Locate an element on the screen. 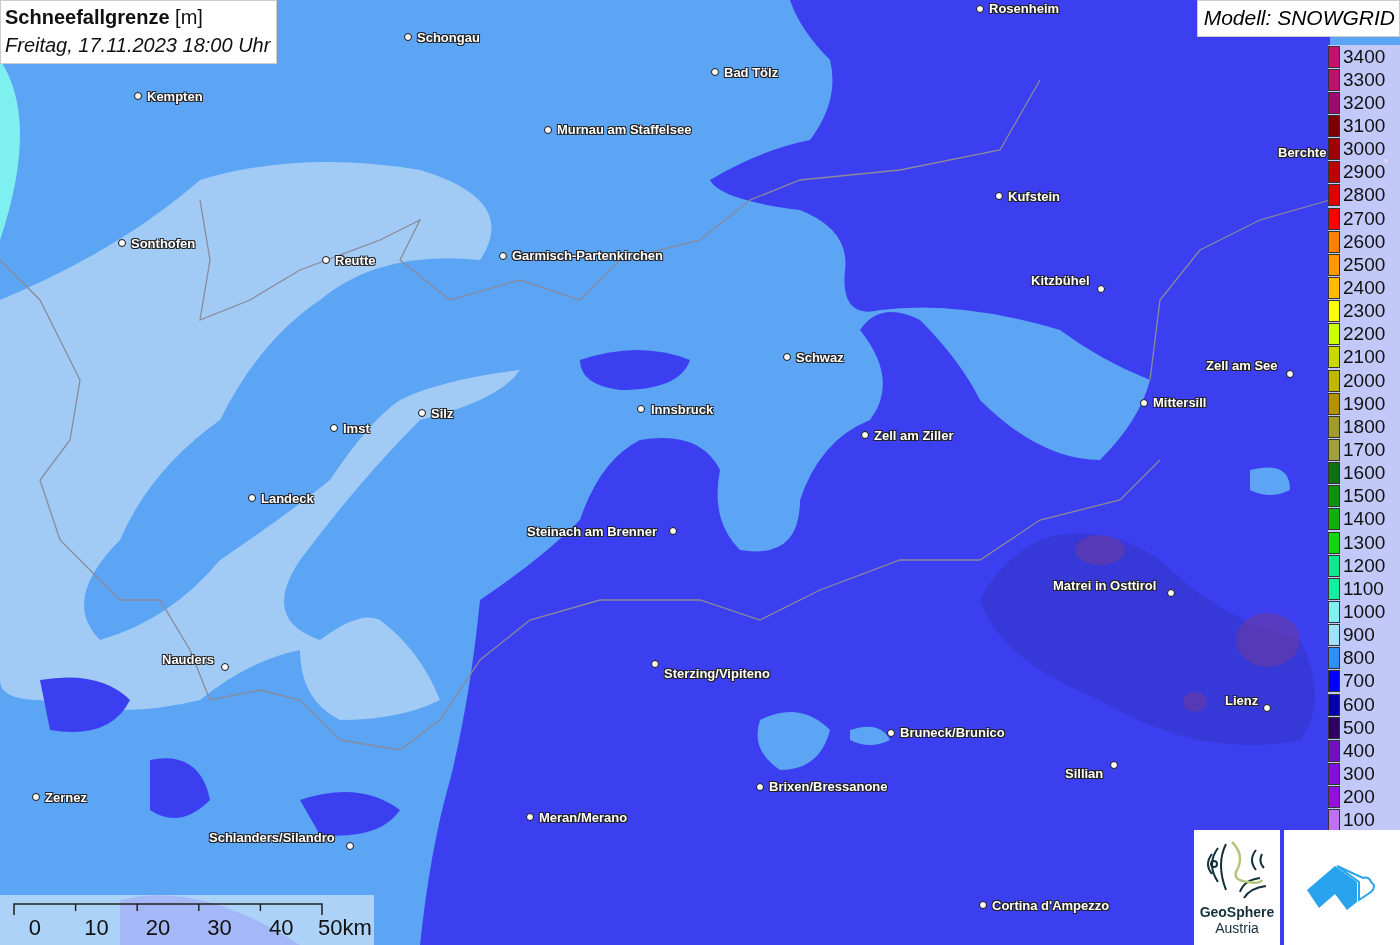 The width and height of the screenshot is (1400, 945). legend-label: 1900 is located at coordinates (1364, 403).